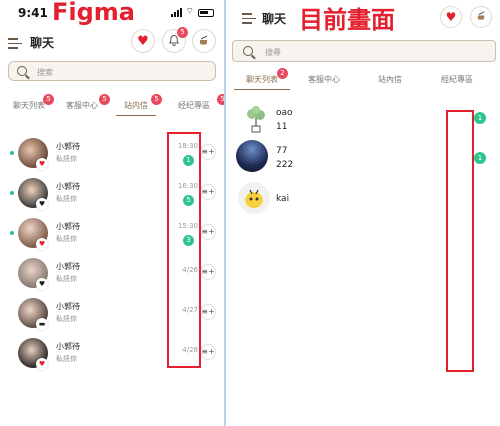  I want to click on chat-message: 222, so click(285, 165).